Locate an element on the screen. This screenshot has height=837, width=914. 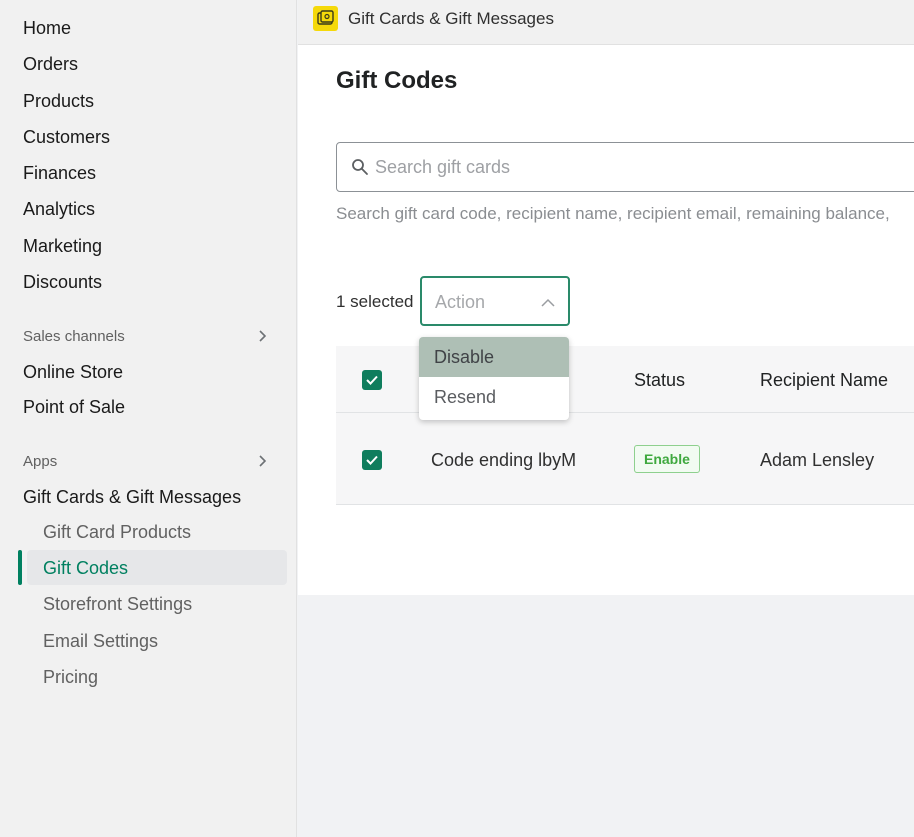
nav-item-home: Home is located at coordinates (47, 28).